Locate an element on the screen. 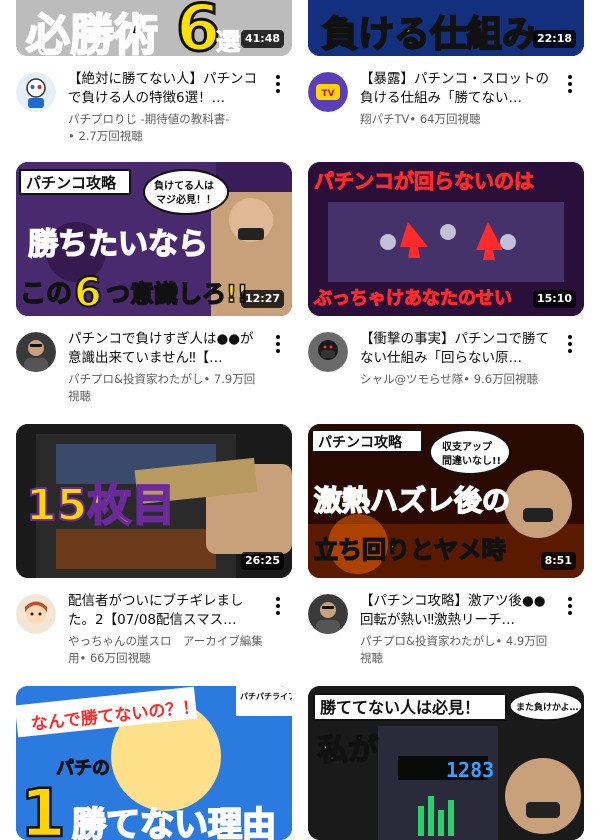 This screenshot has width=600, height=840. video-thumbnail: 負ける仕組み 22:18 is located at coordinates (446, 28).